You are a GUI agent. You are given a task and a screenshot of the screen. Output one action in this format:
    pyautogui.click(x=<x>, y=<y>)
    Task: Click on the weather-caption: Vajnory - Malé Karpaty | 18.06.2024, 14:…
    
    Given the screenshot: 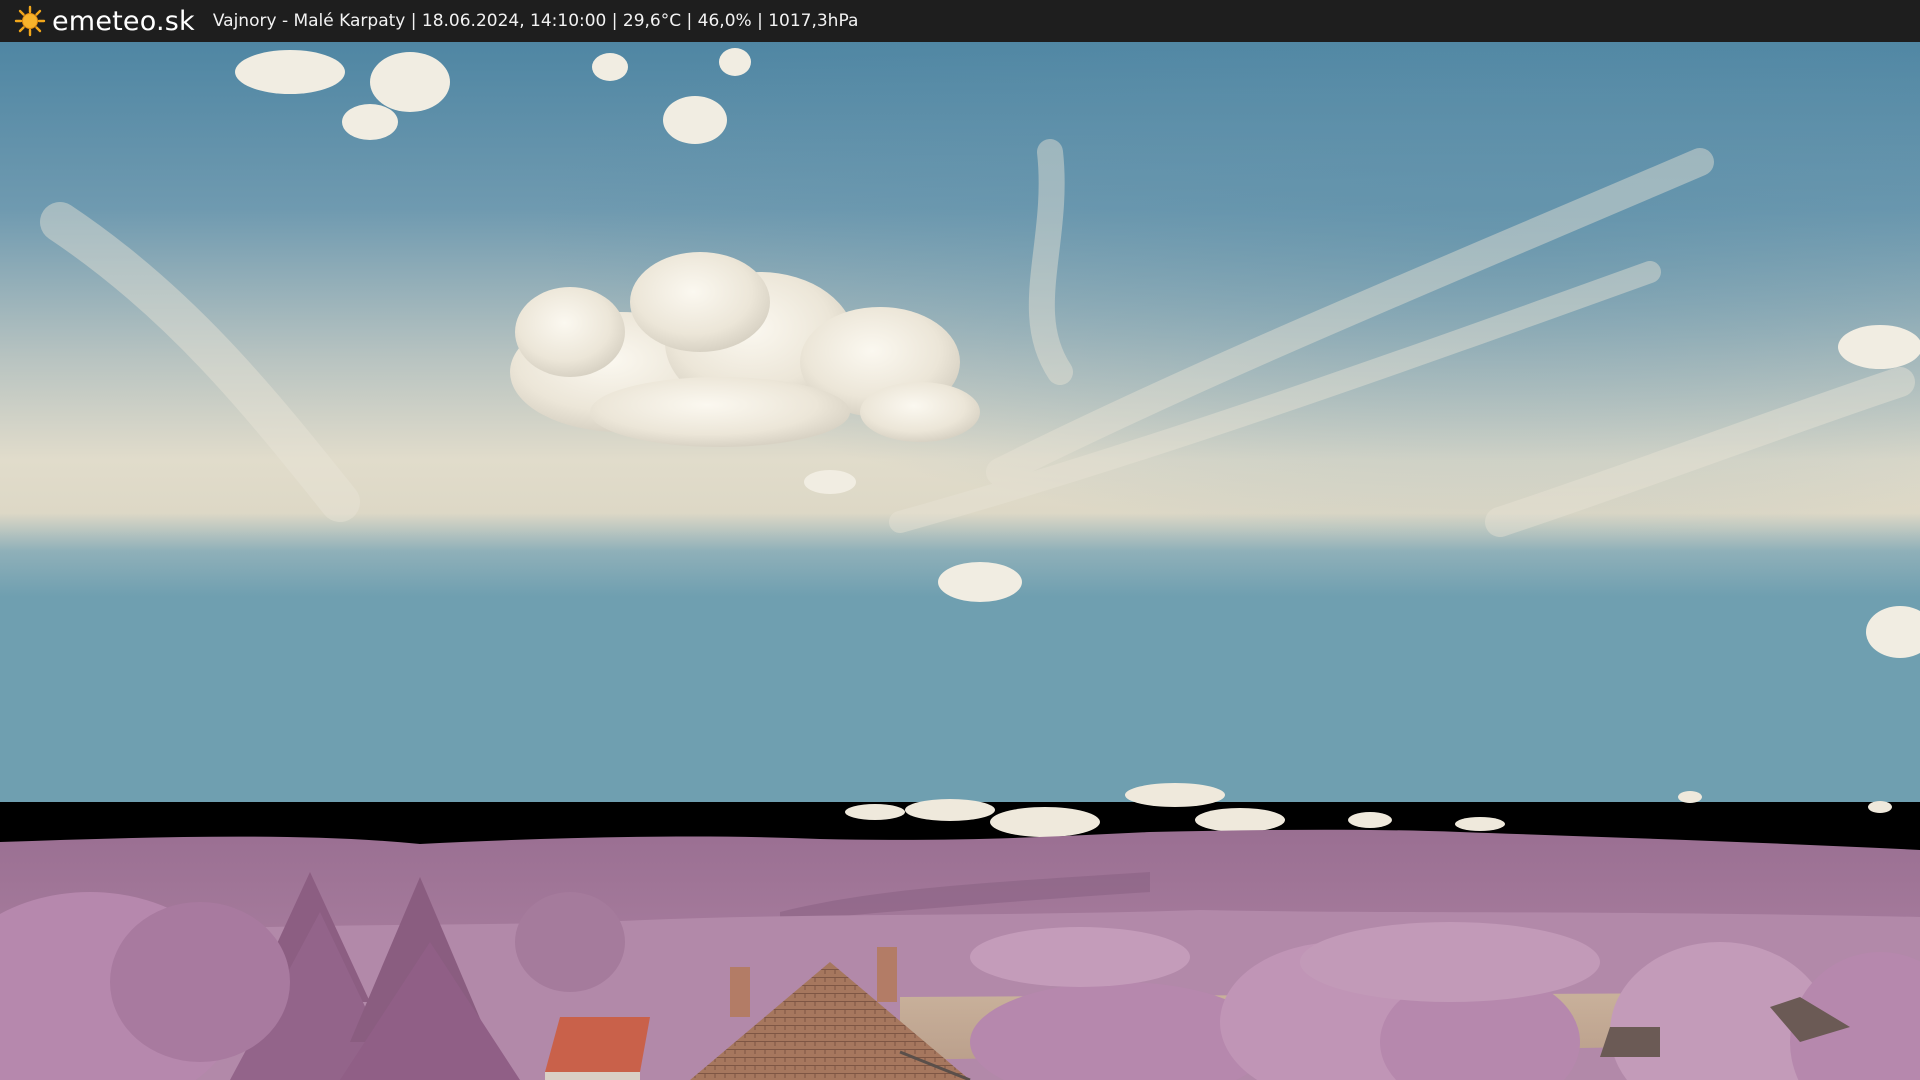 What is the action you would take?
    pyautogui.click(x=535, y=21)
    